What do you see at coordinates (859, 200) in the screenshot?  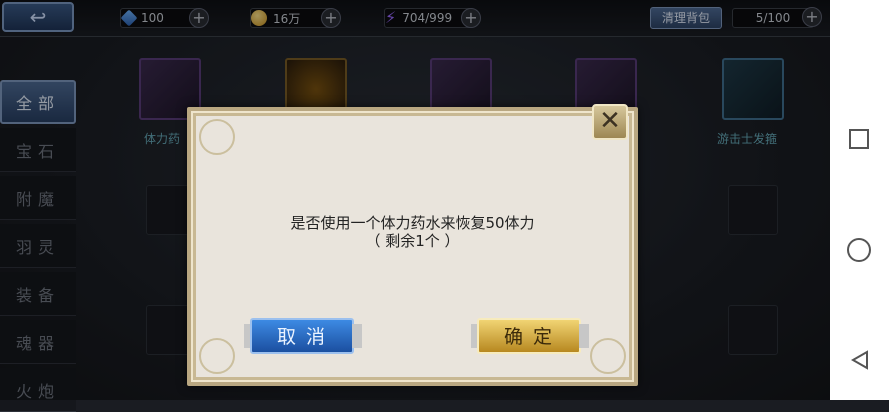 I see `system-nav-bar` at bounding box center [859, 200].